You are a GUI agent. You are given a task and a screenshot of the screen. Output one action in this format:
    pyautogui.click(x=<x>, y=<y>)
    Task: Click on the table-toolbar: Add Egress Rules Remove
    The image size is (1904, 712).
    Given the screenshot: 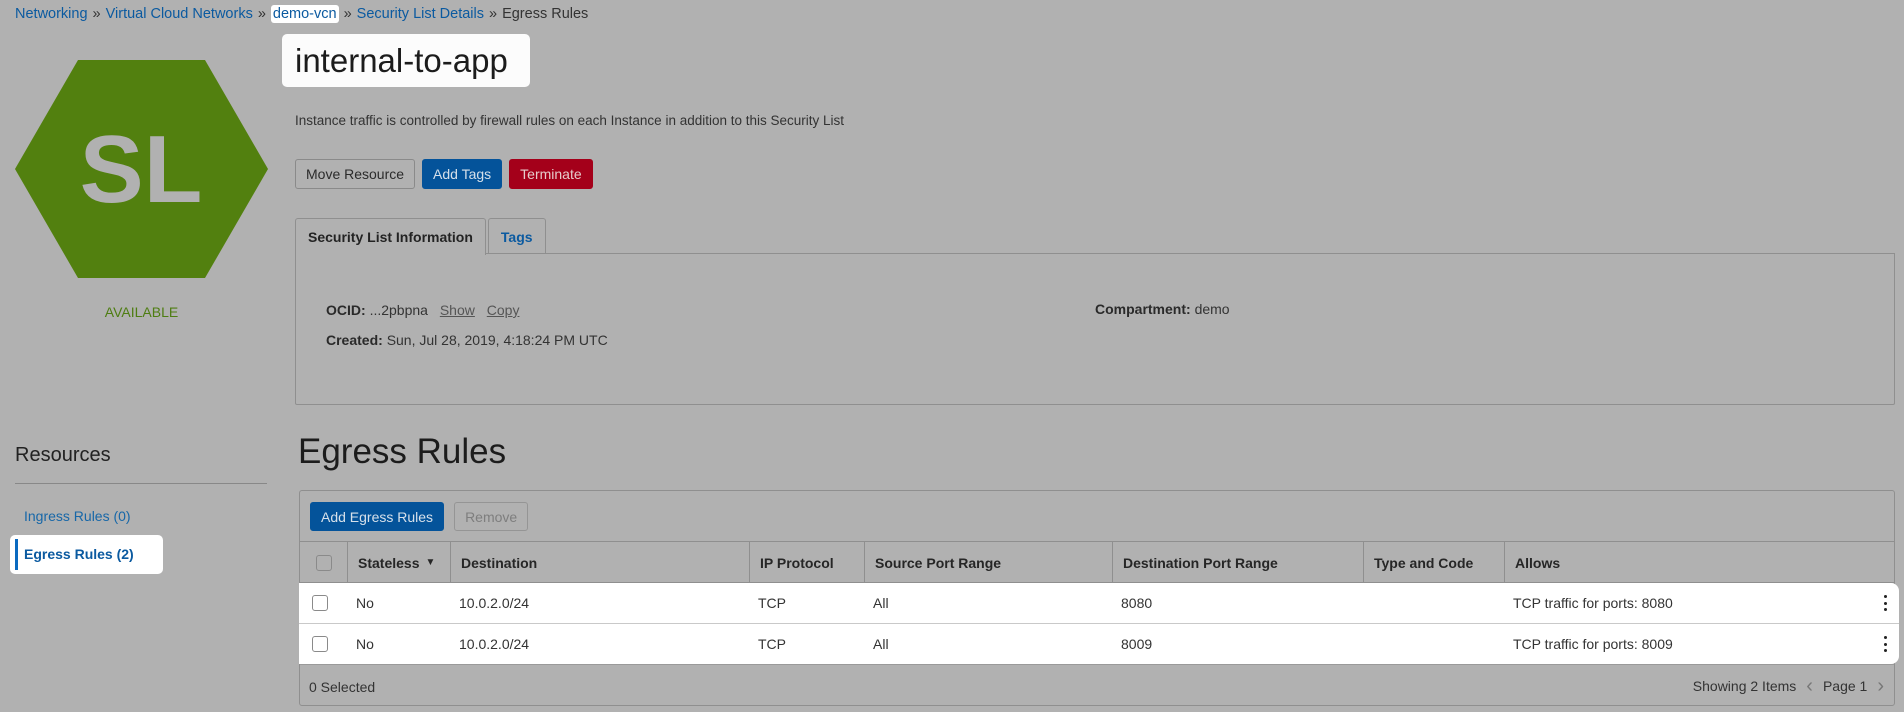 What is the action you would take?
    pyautogui.click(x=419, y=516)
    